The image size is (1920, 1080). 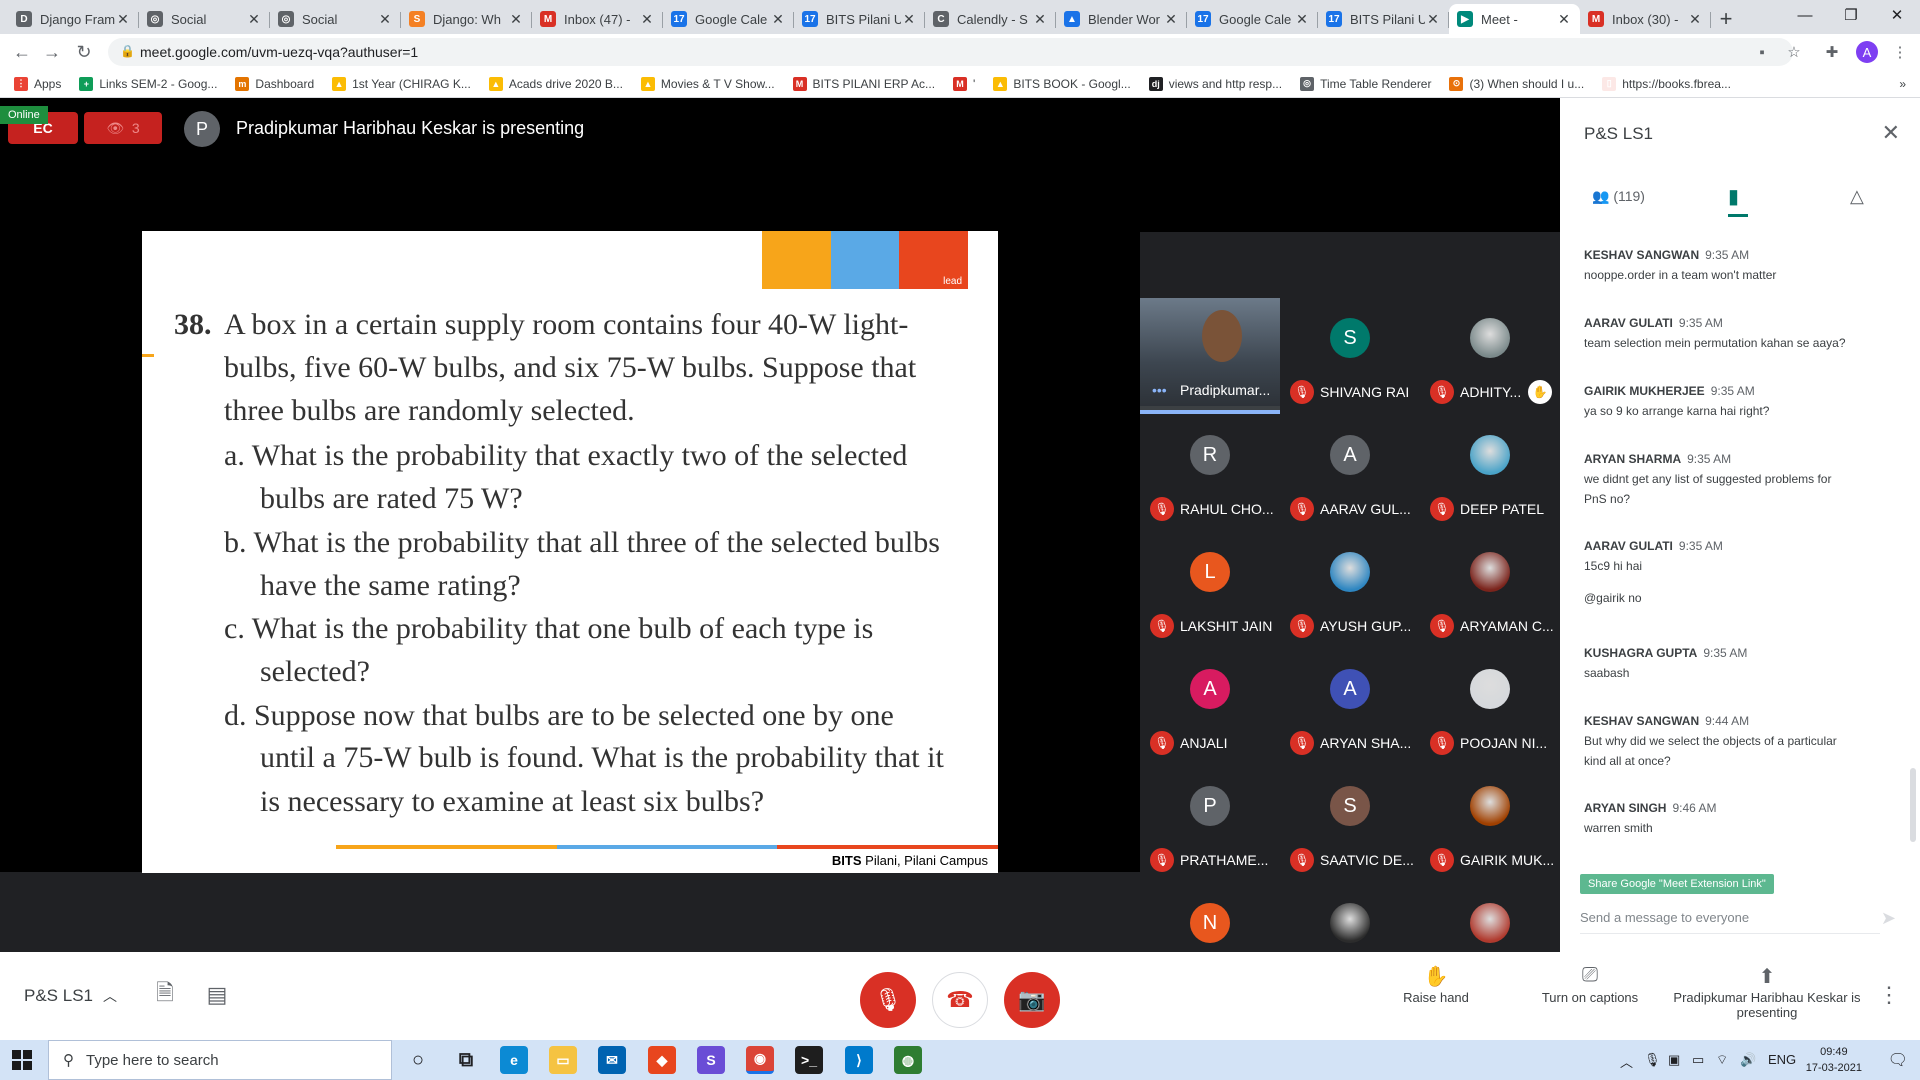 What do you see at coordinates (1365, 83) in the screenshot?
I see `bookmark-item: ◎ Time Table Renderer` at bounding box center [1365, 83].